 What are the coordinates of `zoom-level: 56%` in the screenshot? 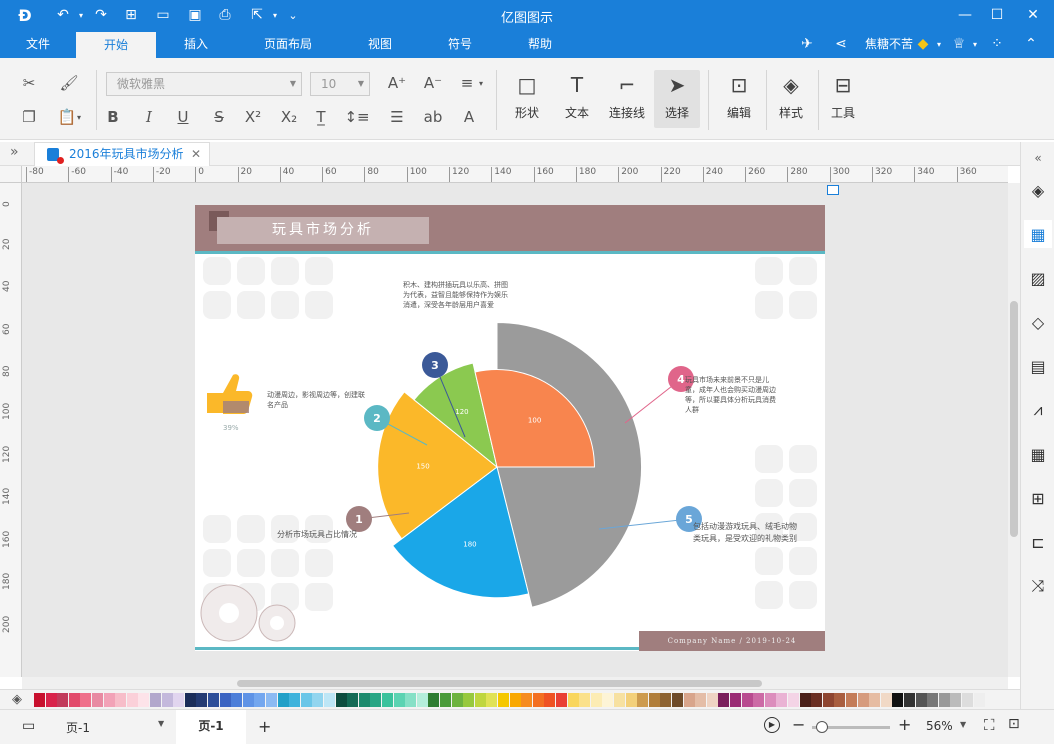 It's located at (939, 726).